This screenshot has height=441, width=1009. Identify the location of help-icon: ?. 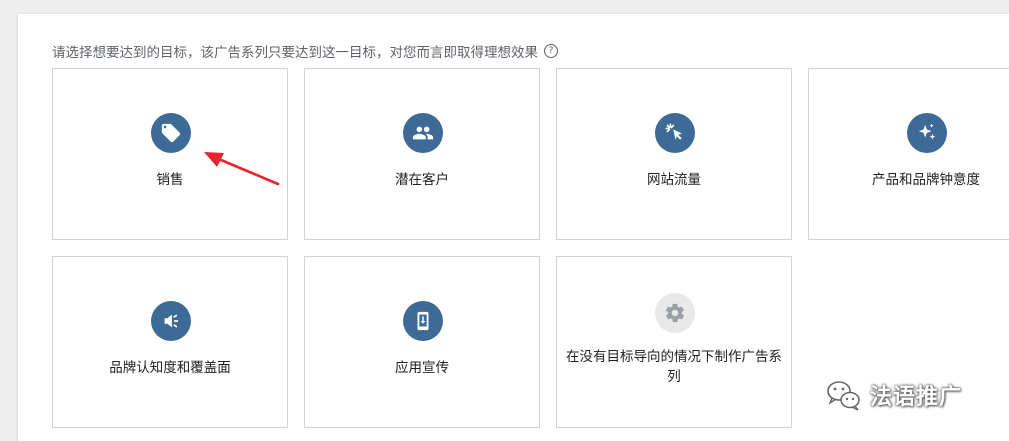
(551, 51).